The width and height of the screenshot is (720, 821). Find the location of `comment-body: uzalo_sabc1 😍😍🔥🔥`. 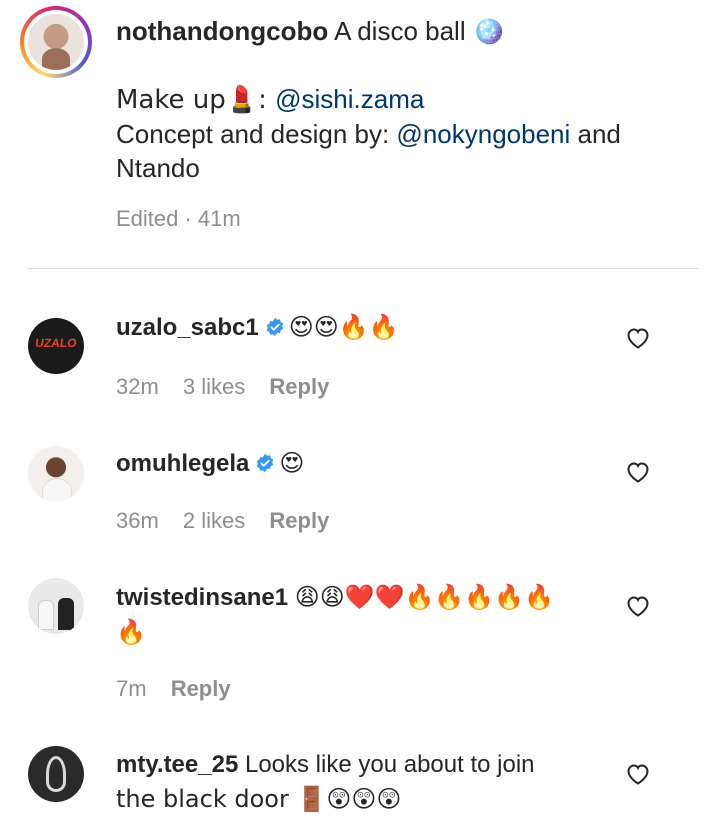

comment-body: uzalo_sabc1 😍😍🔥🔥 is located at coordinates (361, 327).